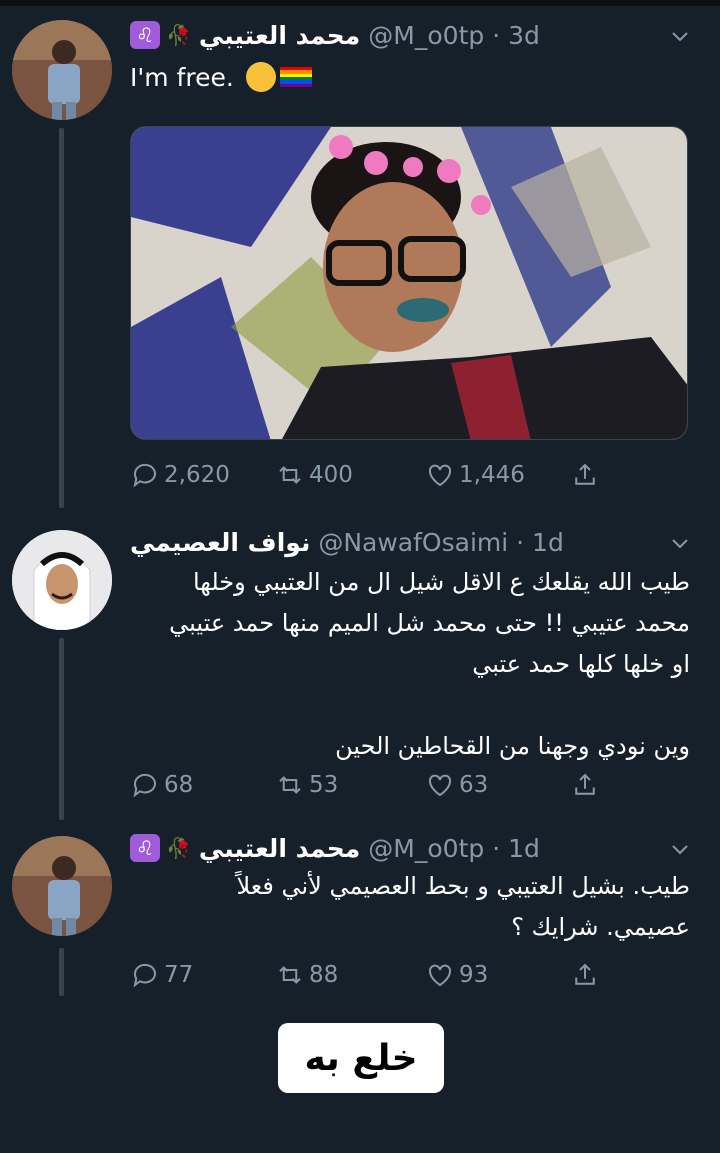 This screenshot has height=1153, width=720. I want to click on reply-count: 68, so click(179, 785).